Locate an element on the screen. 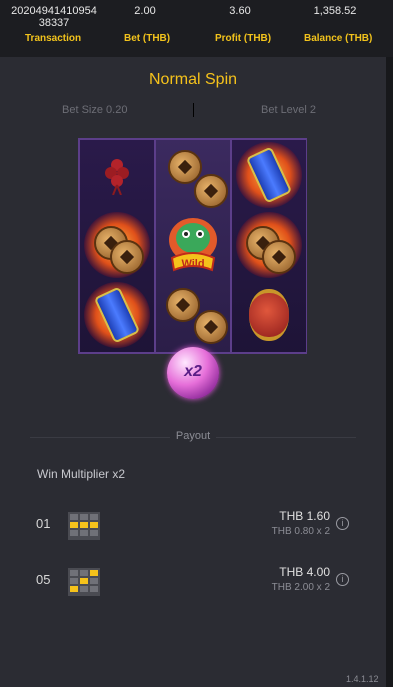 The image size is (393, 687). profit-value: 3.60 is located at coordinates (240, 11).